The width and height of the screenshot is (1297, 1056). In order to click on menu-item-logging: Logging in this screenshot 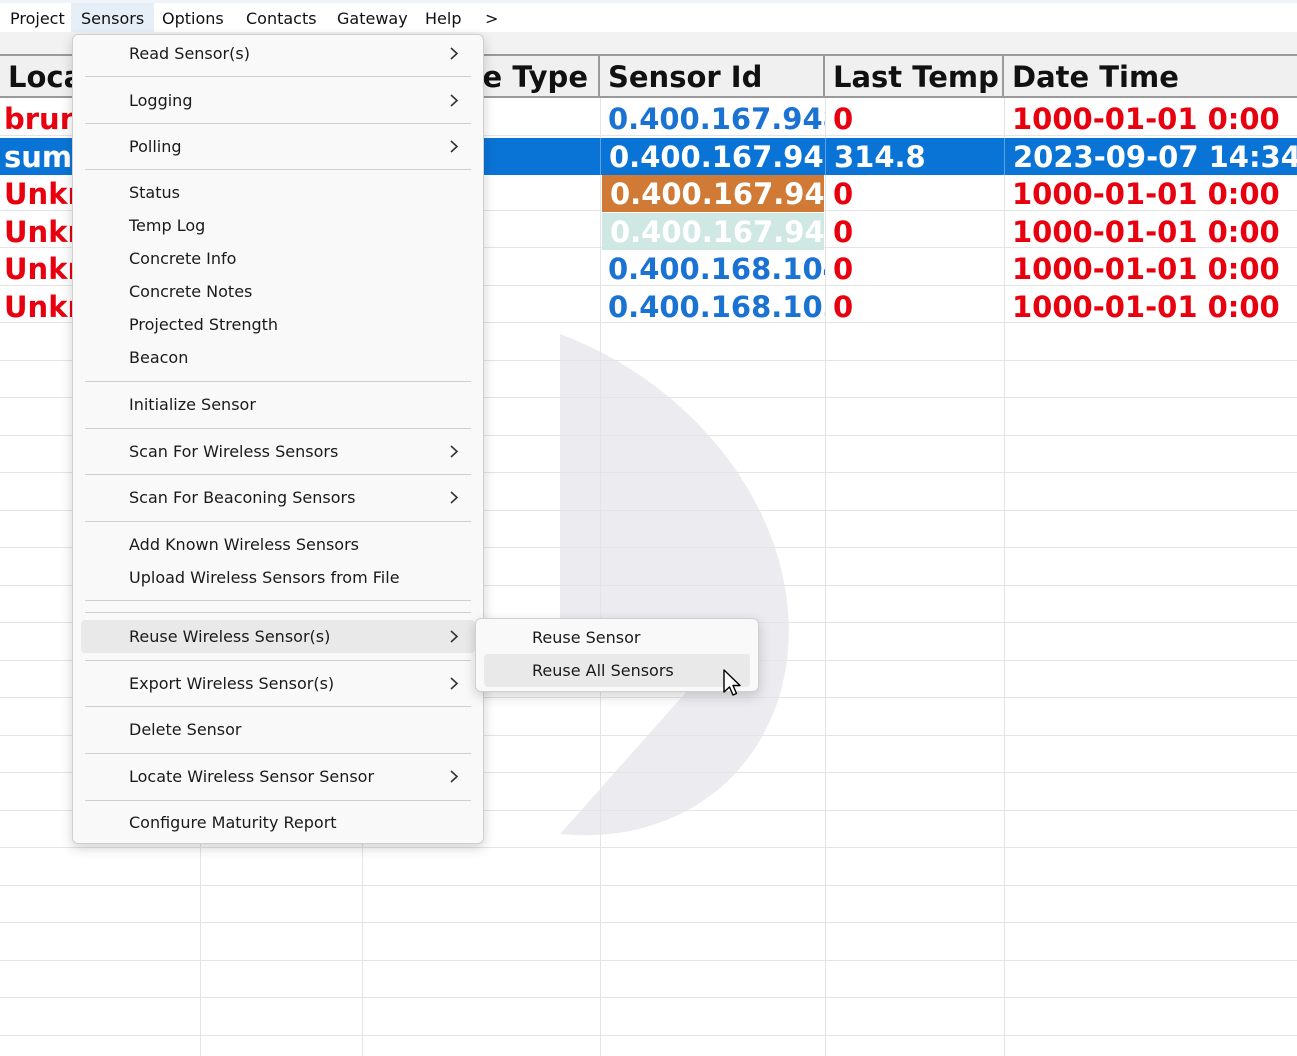, I will do `click(278, 100)`.